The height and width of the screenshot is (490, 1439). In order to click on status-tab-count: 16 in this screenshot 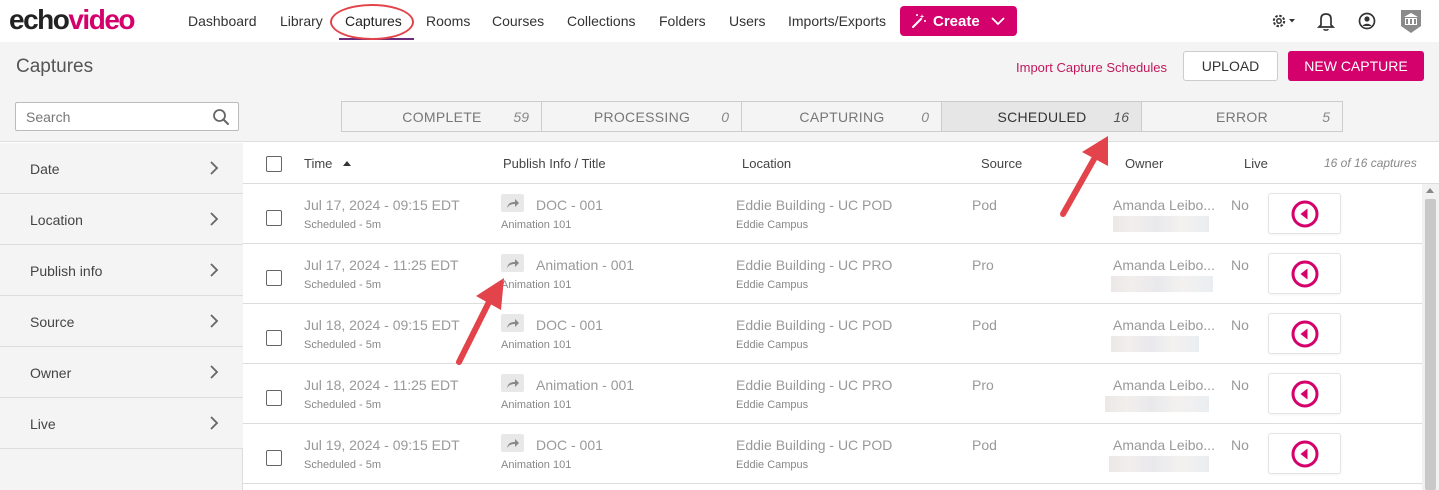, I will do `click(1121, 117)`.